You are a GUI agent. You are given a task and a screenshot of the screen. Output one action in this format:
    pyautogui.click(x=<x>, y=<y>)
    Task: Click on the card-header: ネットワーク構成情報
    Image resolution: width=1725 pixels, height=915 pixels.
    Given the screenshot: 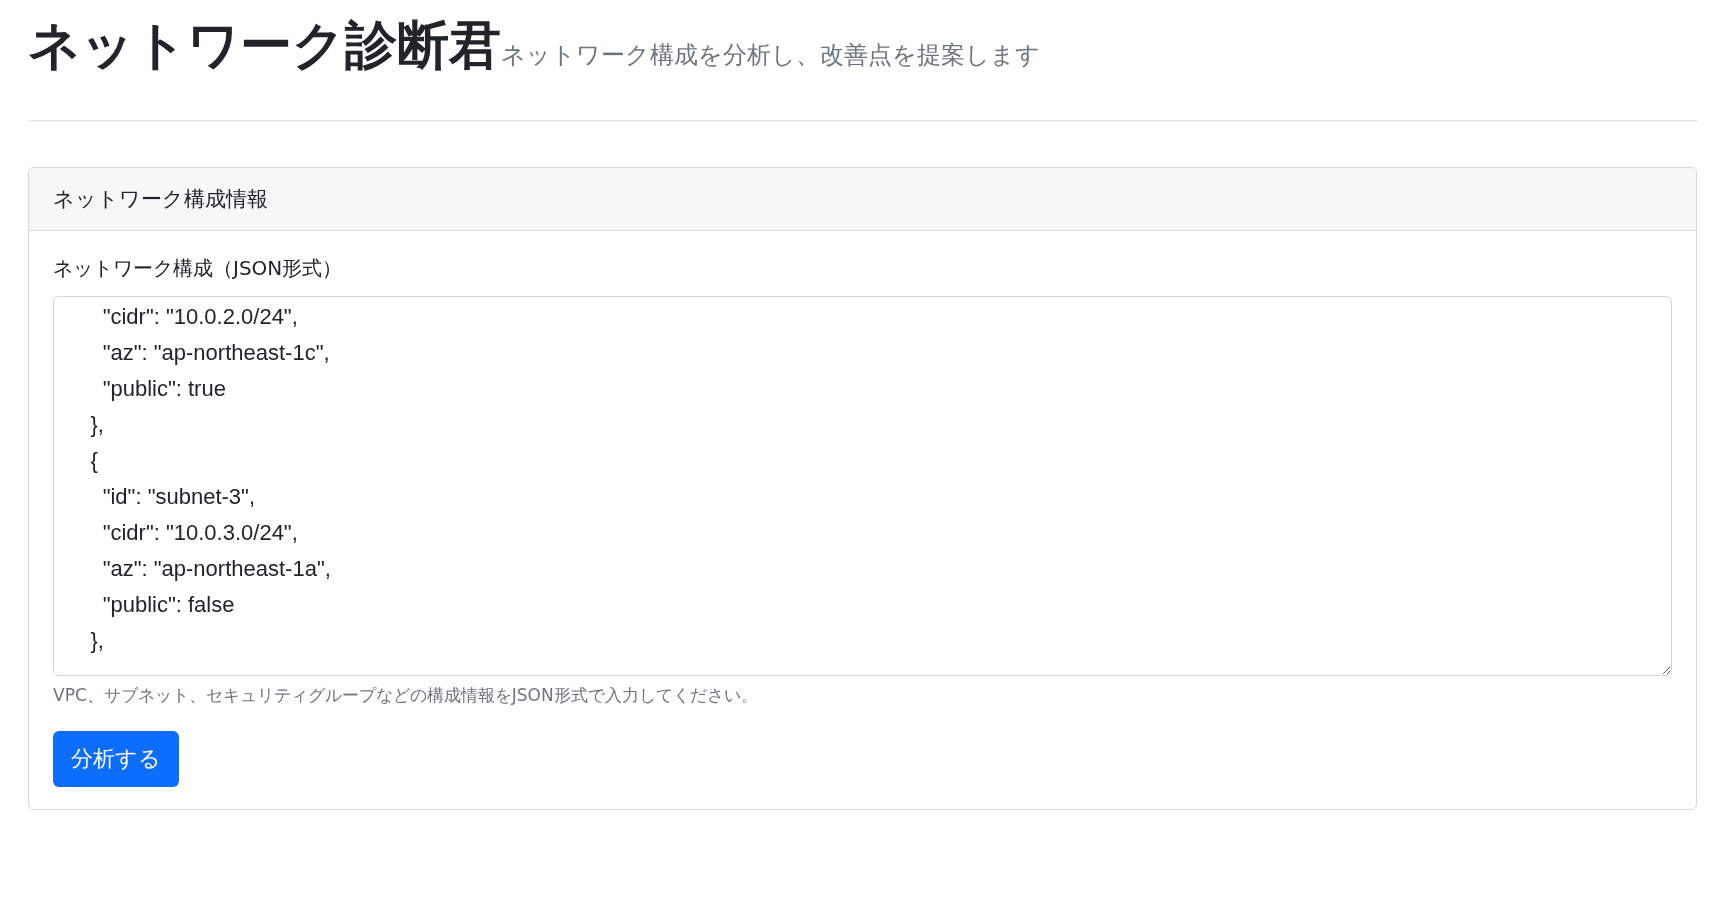 What is the action you would take?
    pyautogui.click(x=862, y=199)
    